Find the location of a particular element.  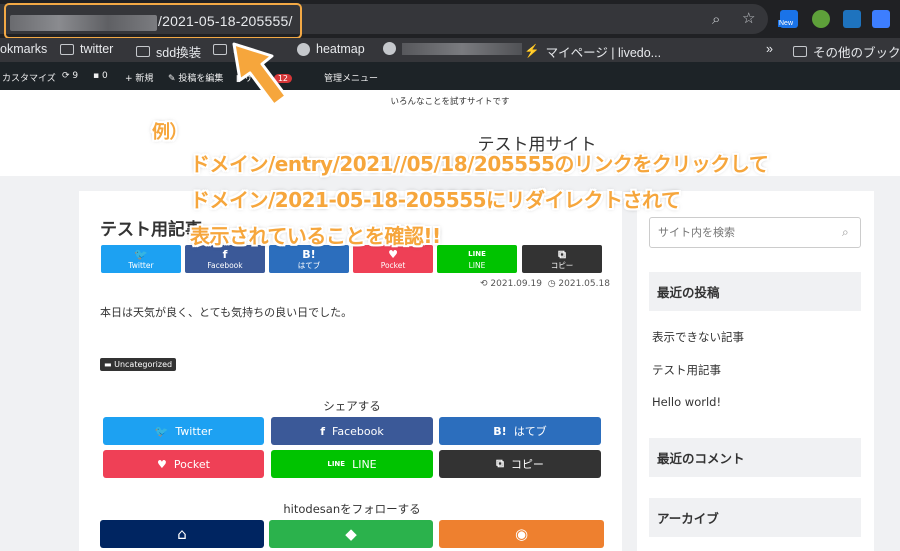

article-body: 本日は天気が良く、とても気持ちの良い日でした。 is located at coordinates (226, 312).